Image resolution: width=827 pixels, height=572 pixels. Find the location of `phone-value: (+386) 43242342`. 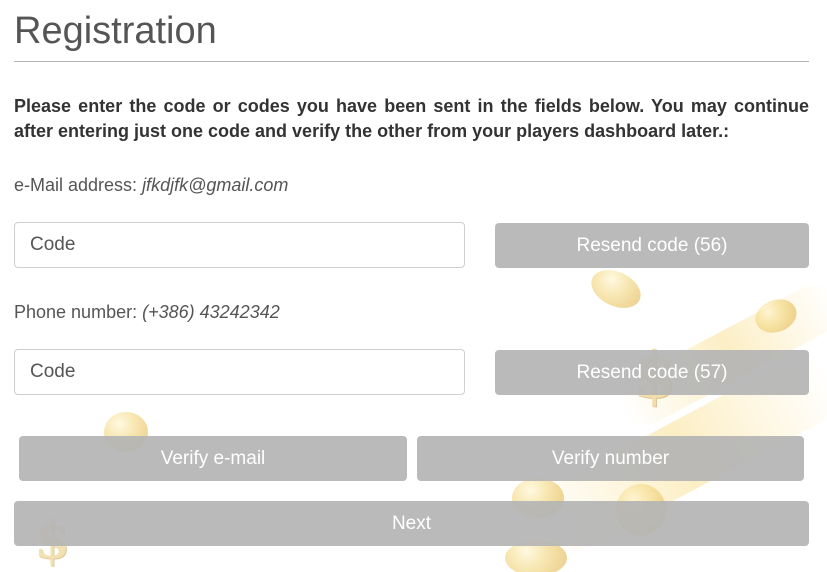

phone-value: (+386) 43242342 is located at coordinates (211, 312).